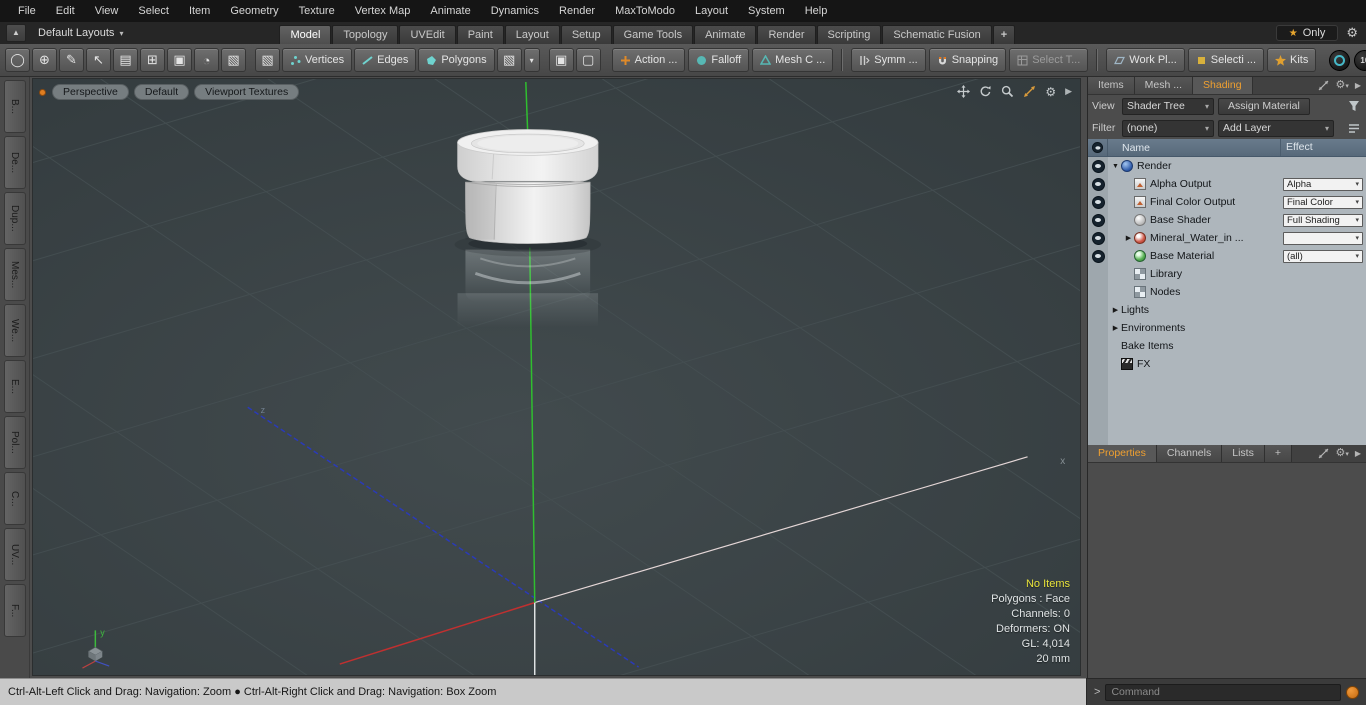  What do you see at coordinates (588, 60) in the screenshot?
I see `pivot-center-icon: ▢` at bounding box center [588, 60].